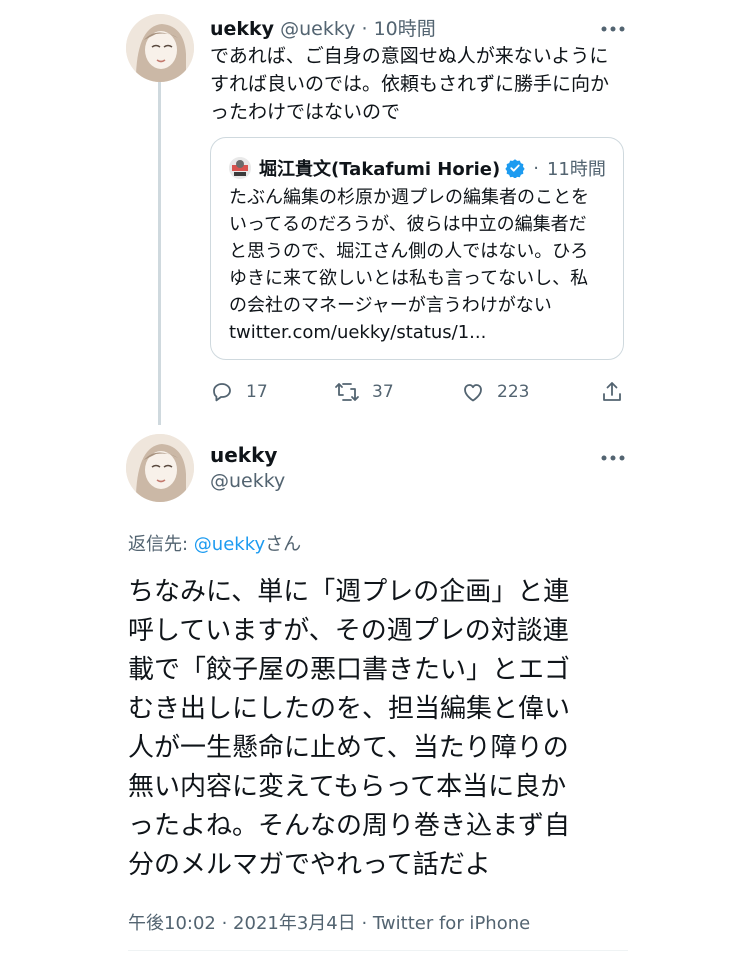  I want to click on tweet-text-line: ったわけではないので, so click(305, 112).